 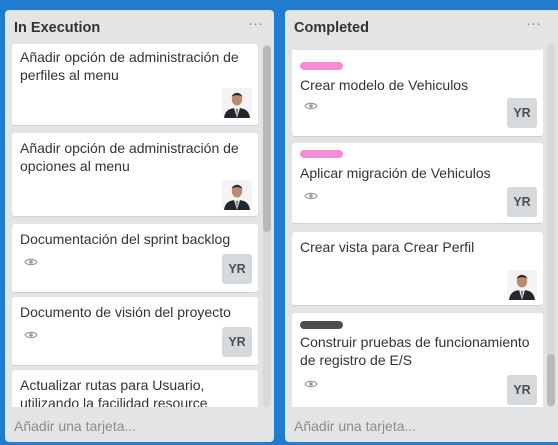 I want to click on card-title: Documento de visión del proyecto, so click(x=125, y=312).